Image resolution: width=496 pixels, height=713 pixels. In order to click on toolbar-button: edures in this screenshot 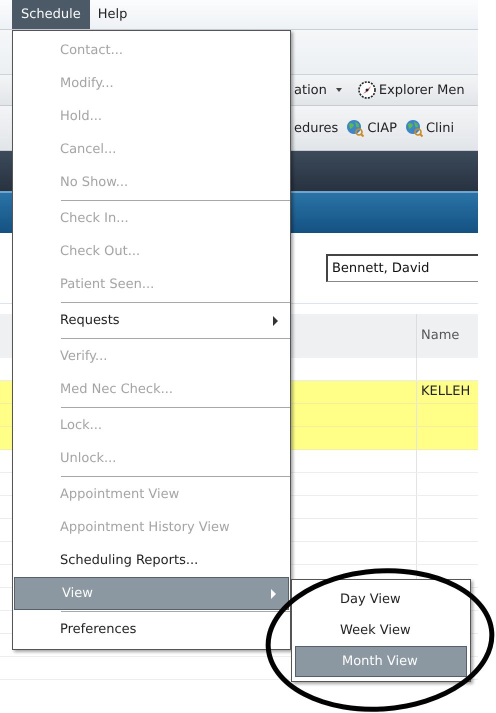, I will do `click(316, 128)`.